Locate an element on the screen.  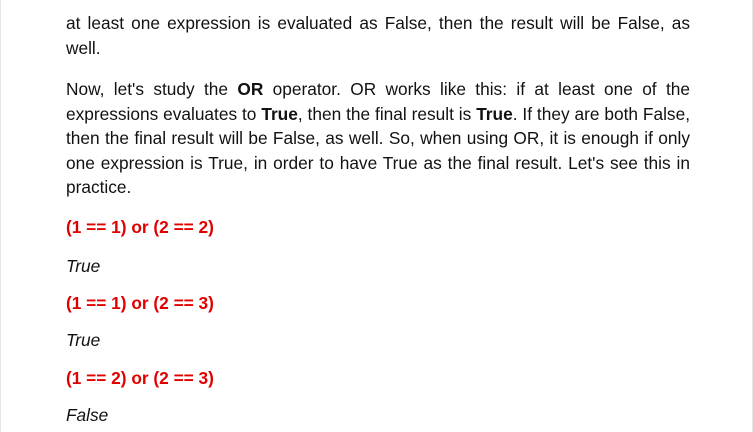
output-example-2: True is located at coordinates (83, 340).